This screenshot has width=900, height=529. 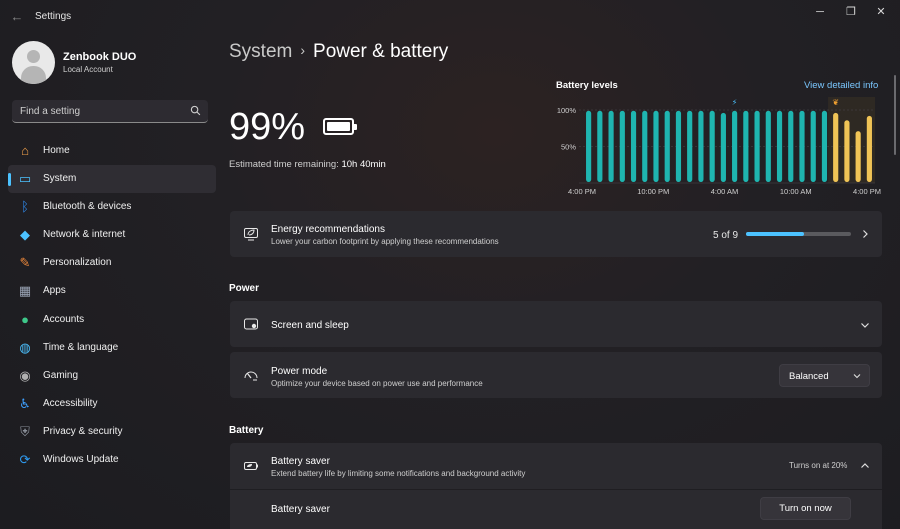 I want to click on sidebar-item-network-internet: ◆ Network & internet, so click(x=112, y=235).